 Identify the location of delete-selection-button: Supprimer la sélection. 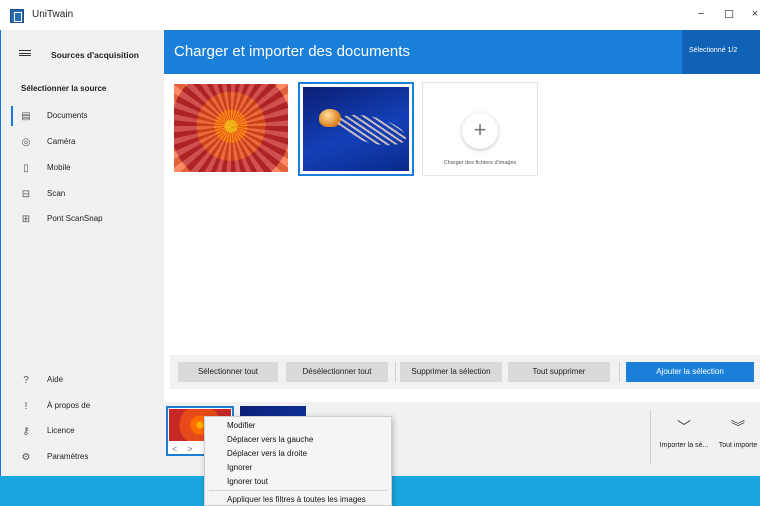
(451, 372).